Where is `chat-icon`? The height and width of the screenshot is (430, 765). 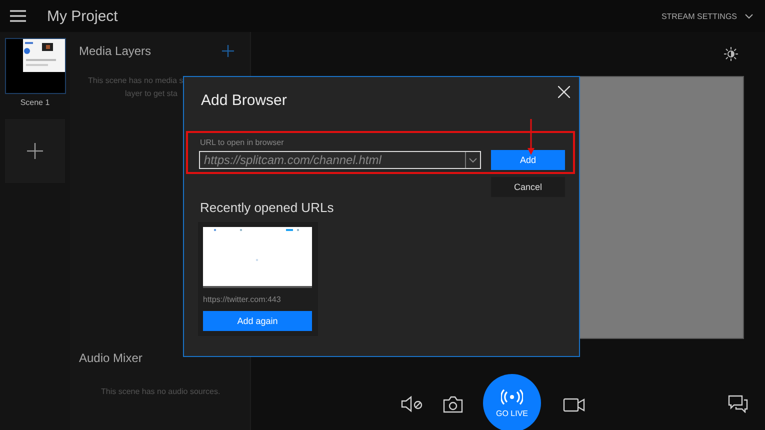
chat-icon is located at coordinates (738, 404).